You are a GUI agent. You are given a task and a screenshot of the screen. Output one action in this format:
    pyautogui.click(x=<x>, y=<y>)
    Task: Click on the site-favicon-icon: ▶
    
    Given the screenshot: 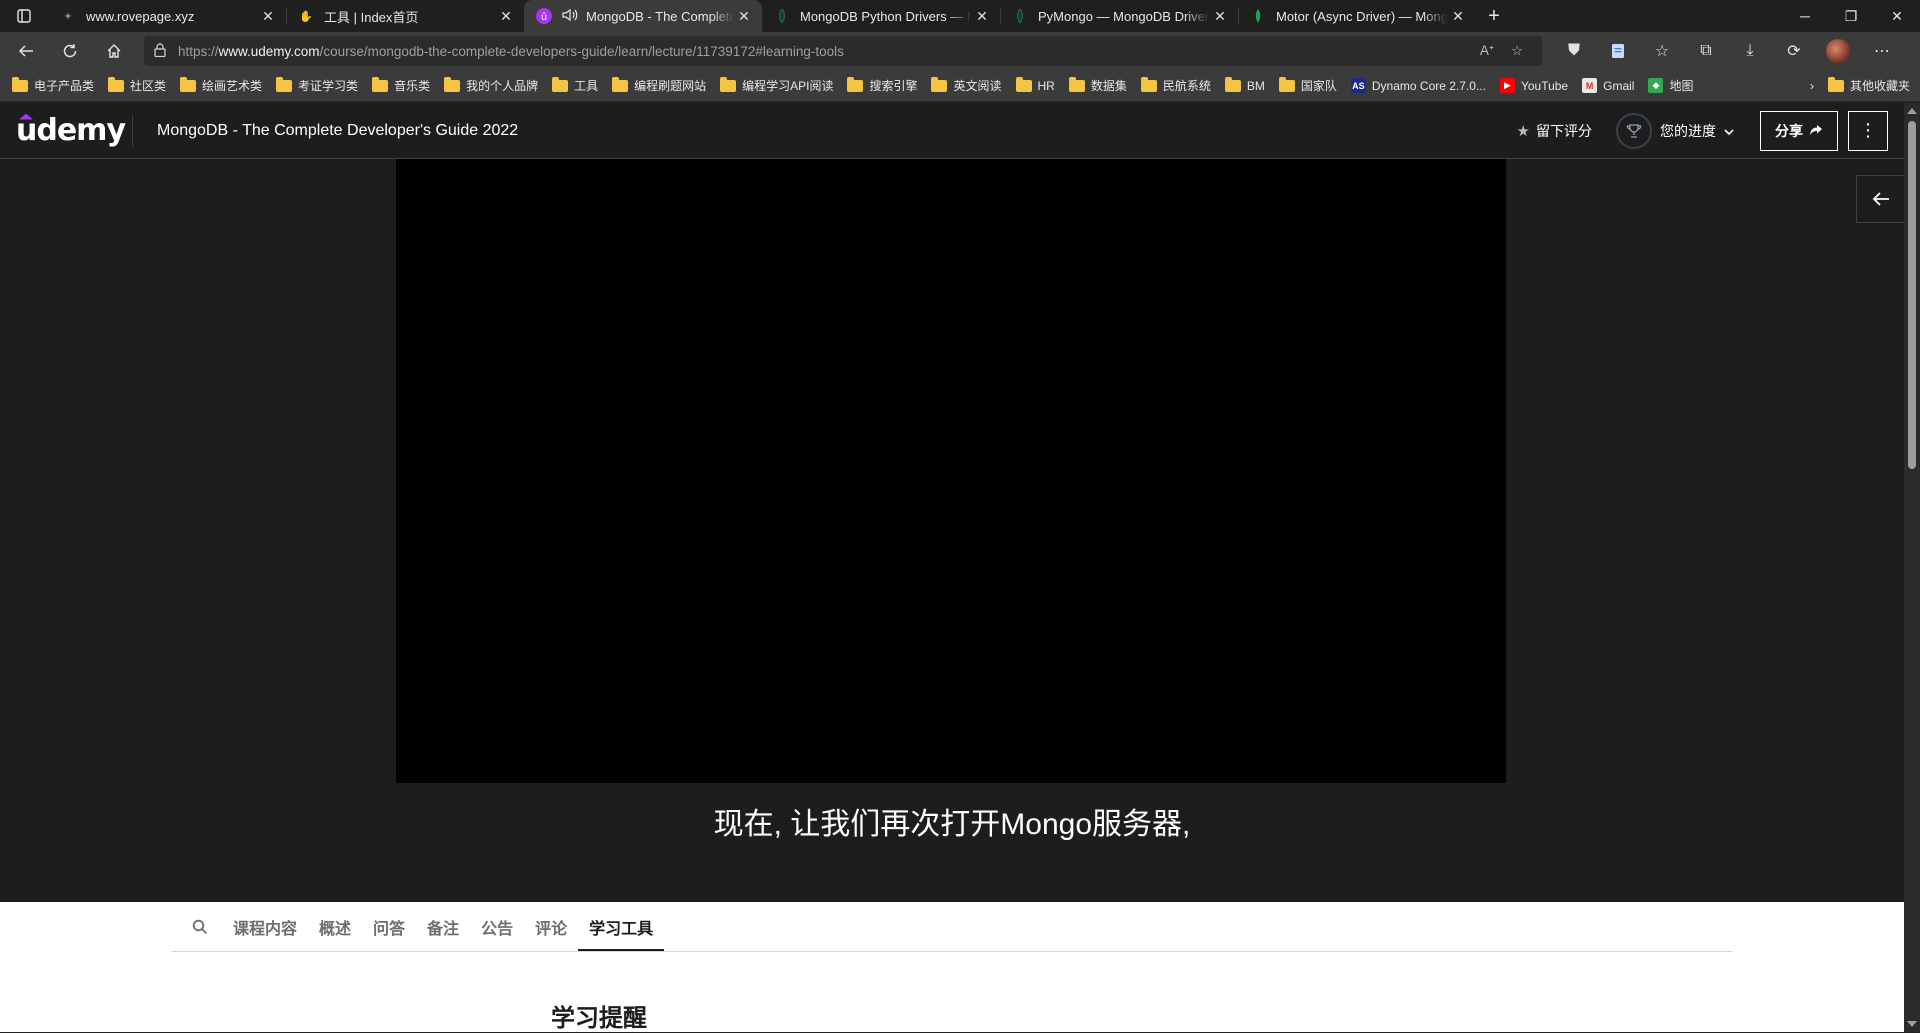 What is the action you would take?
    pyautogui.click(x=1507, y=85)
    